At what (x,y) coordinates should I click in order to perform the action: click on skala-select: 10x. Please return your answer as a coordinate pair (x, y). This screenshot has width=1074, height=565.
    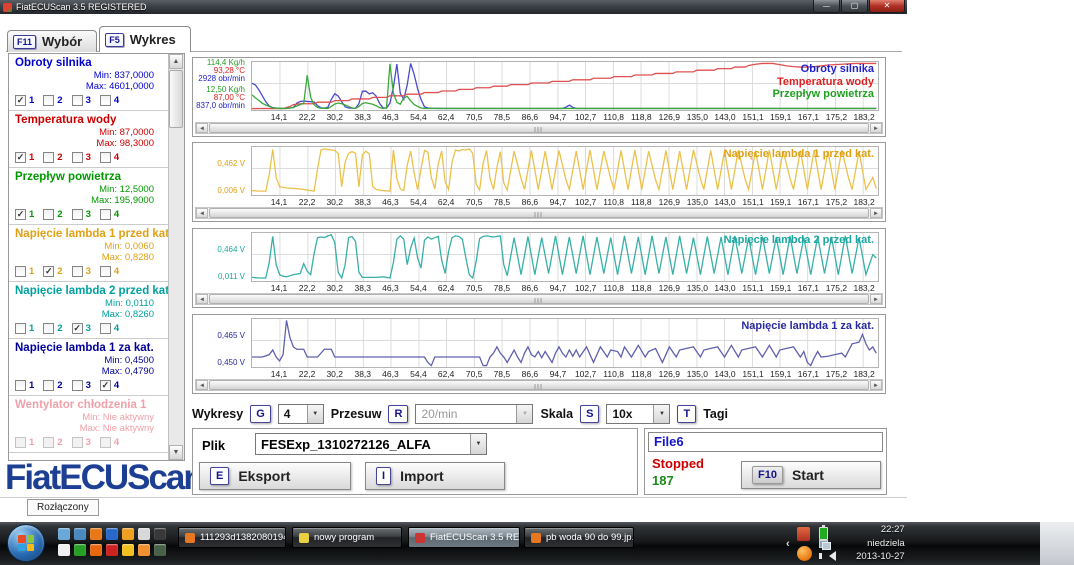
    Looking at the image, I should click on (638, 414).